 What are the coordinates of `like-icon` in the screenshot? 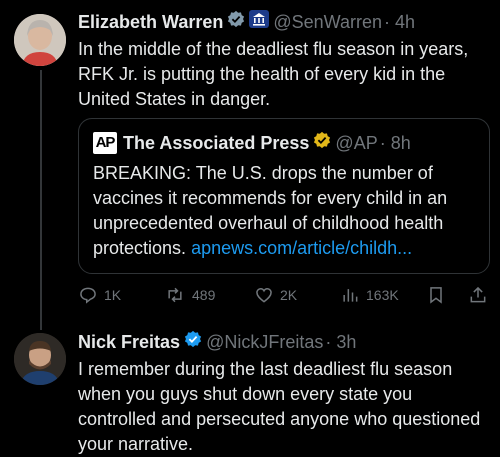 It's located at (264, 295).